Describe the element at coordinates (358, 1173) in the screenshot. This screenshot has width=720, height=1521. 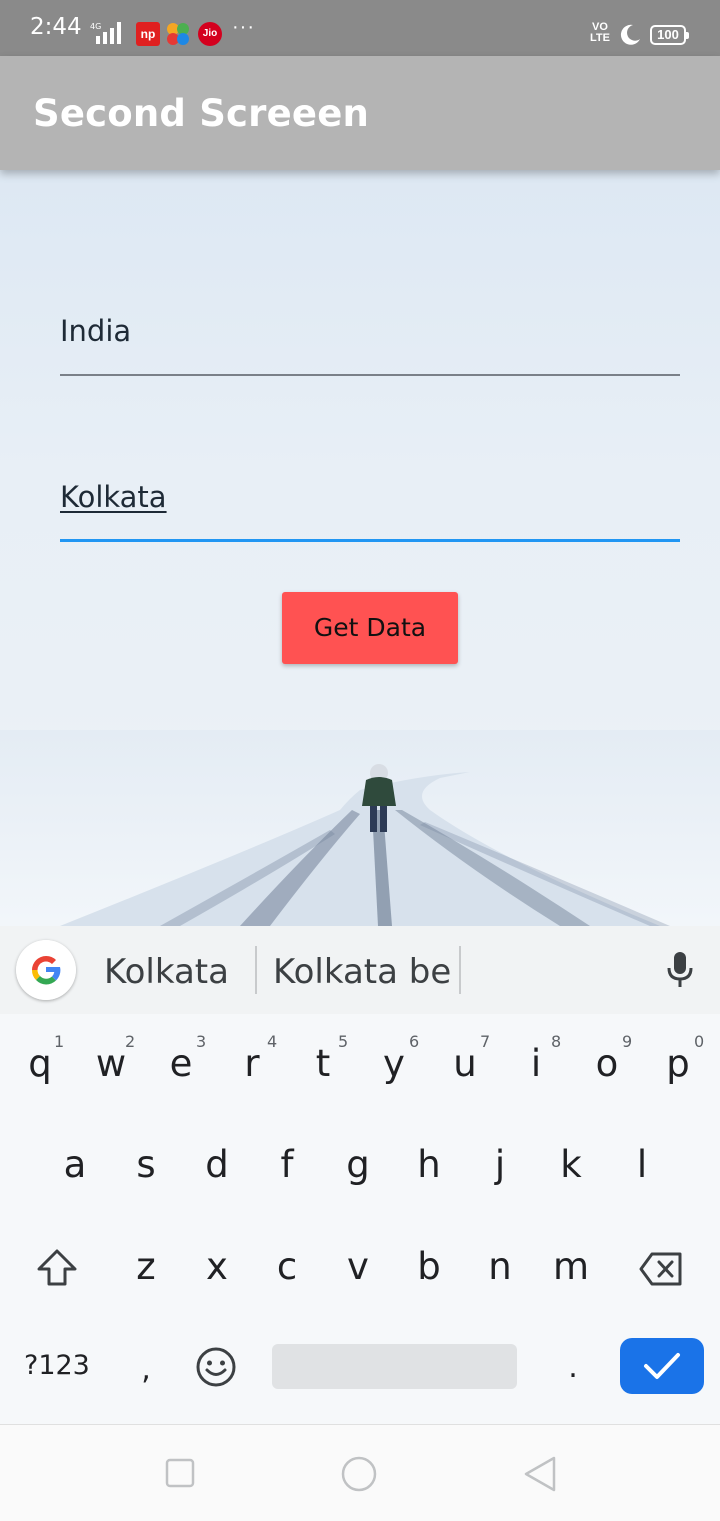
I see `key-g: g` at that location.